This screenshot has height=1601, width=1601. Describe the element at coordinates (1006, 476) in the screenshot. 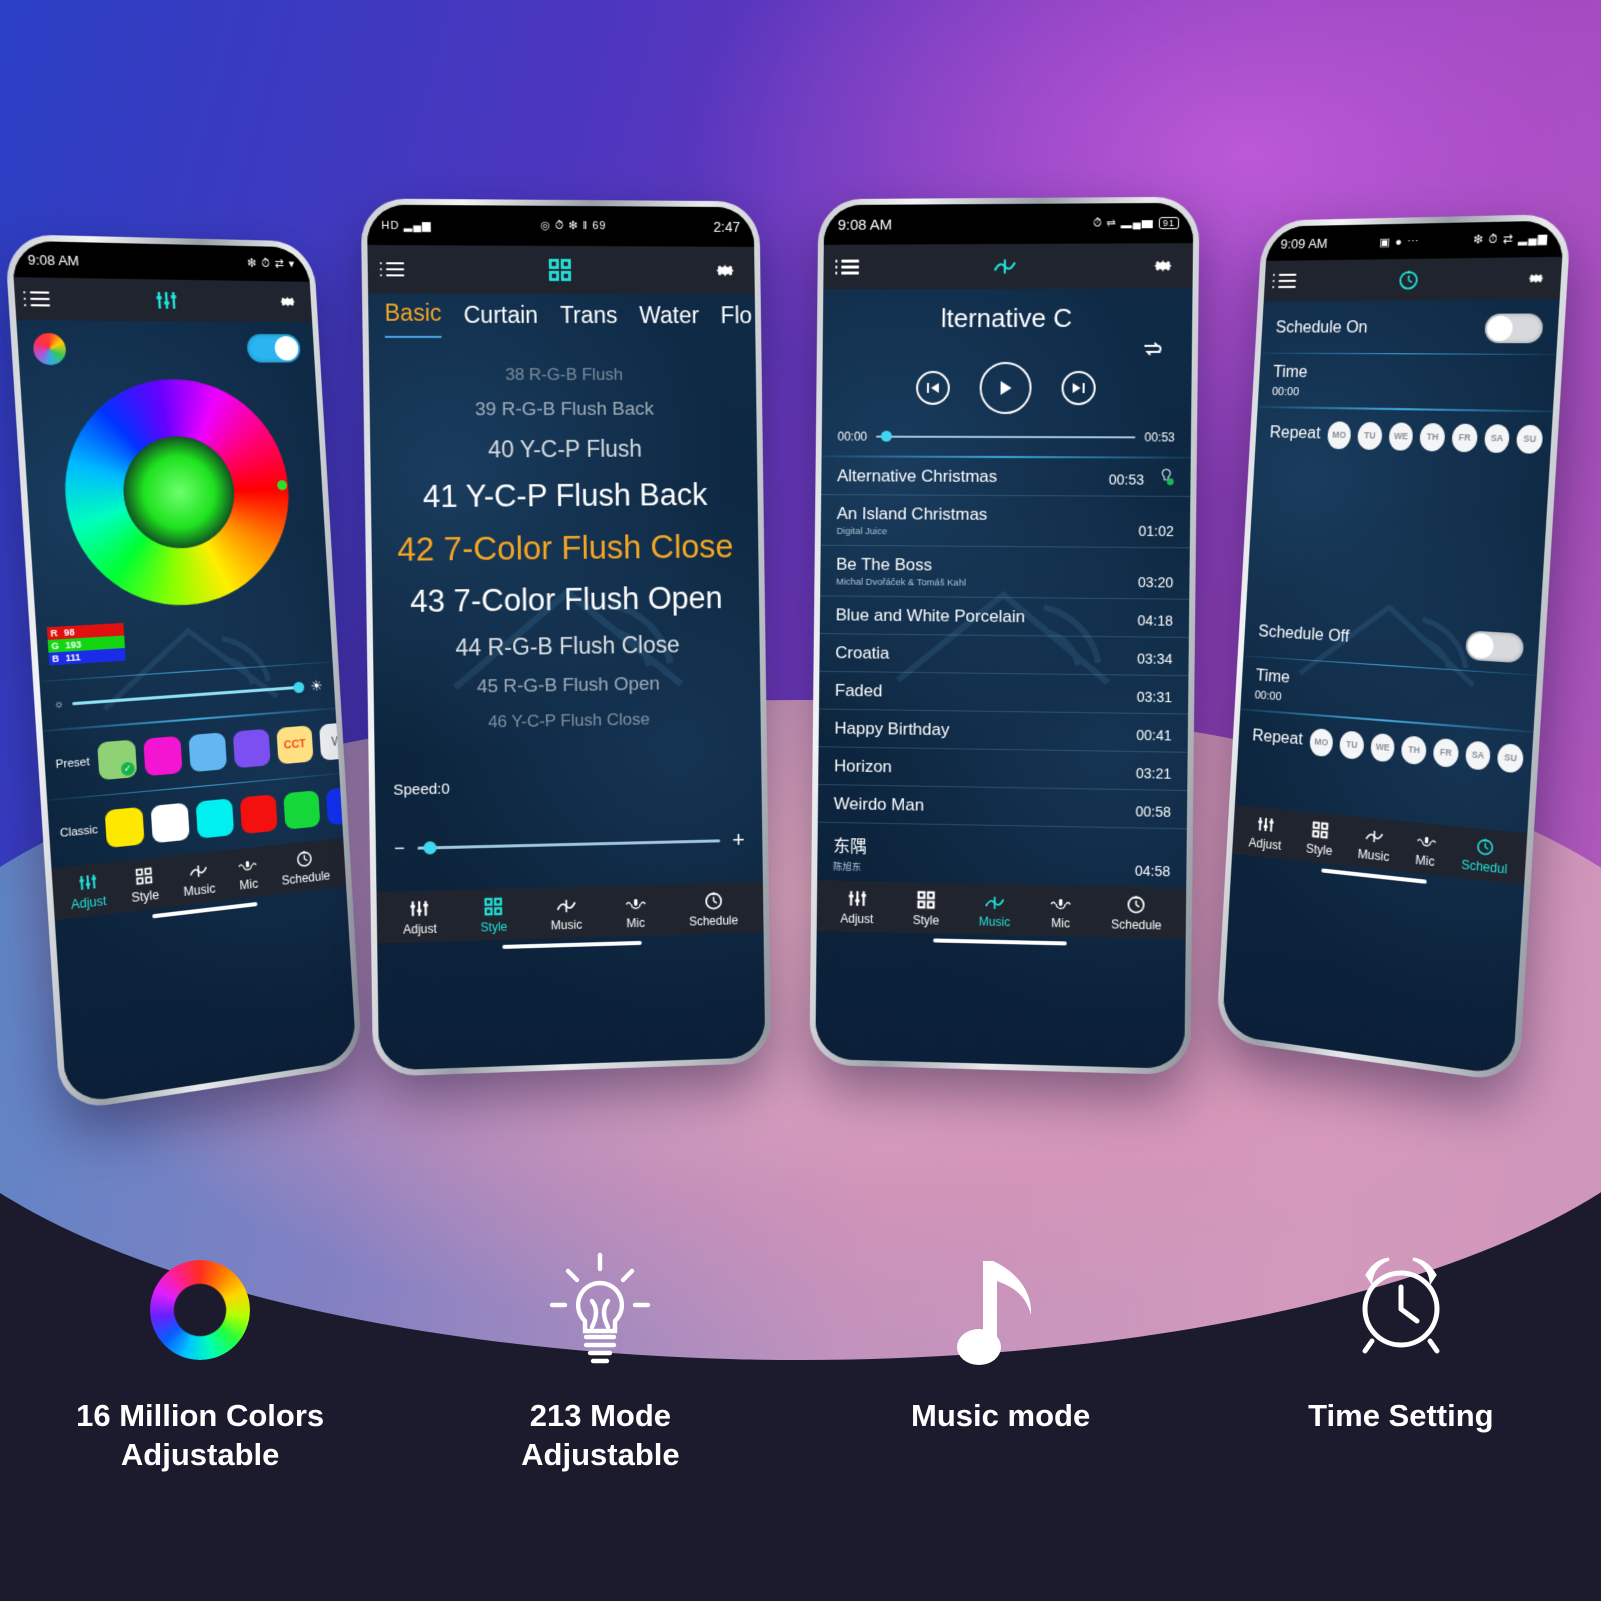

I see `song-row: Alternative Christmas 00:53` at that location.